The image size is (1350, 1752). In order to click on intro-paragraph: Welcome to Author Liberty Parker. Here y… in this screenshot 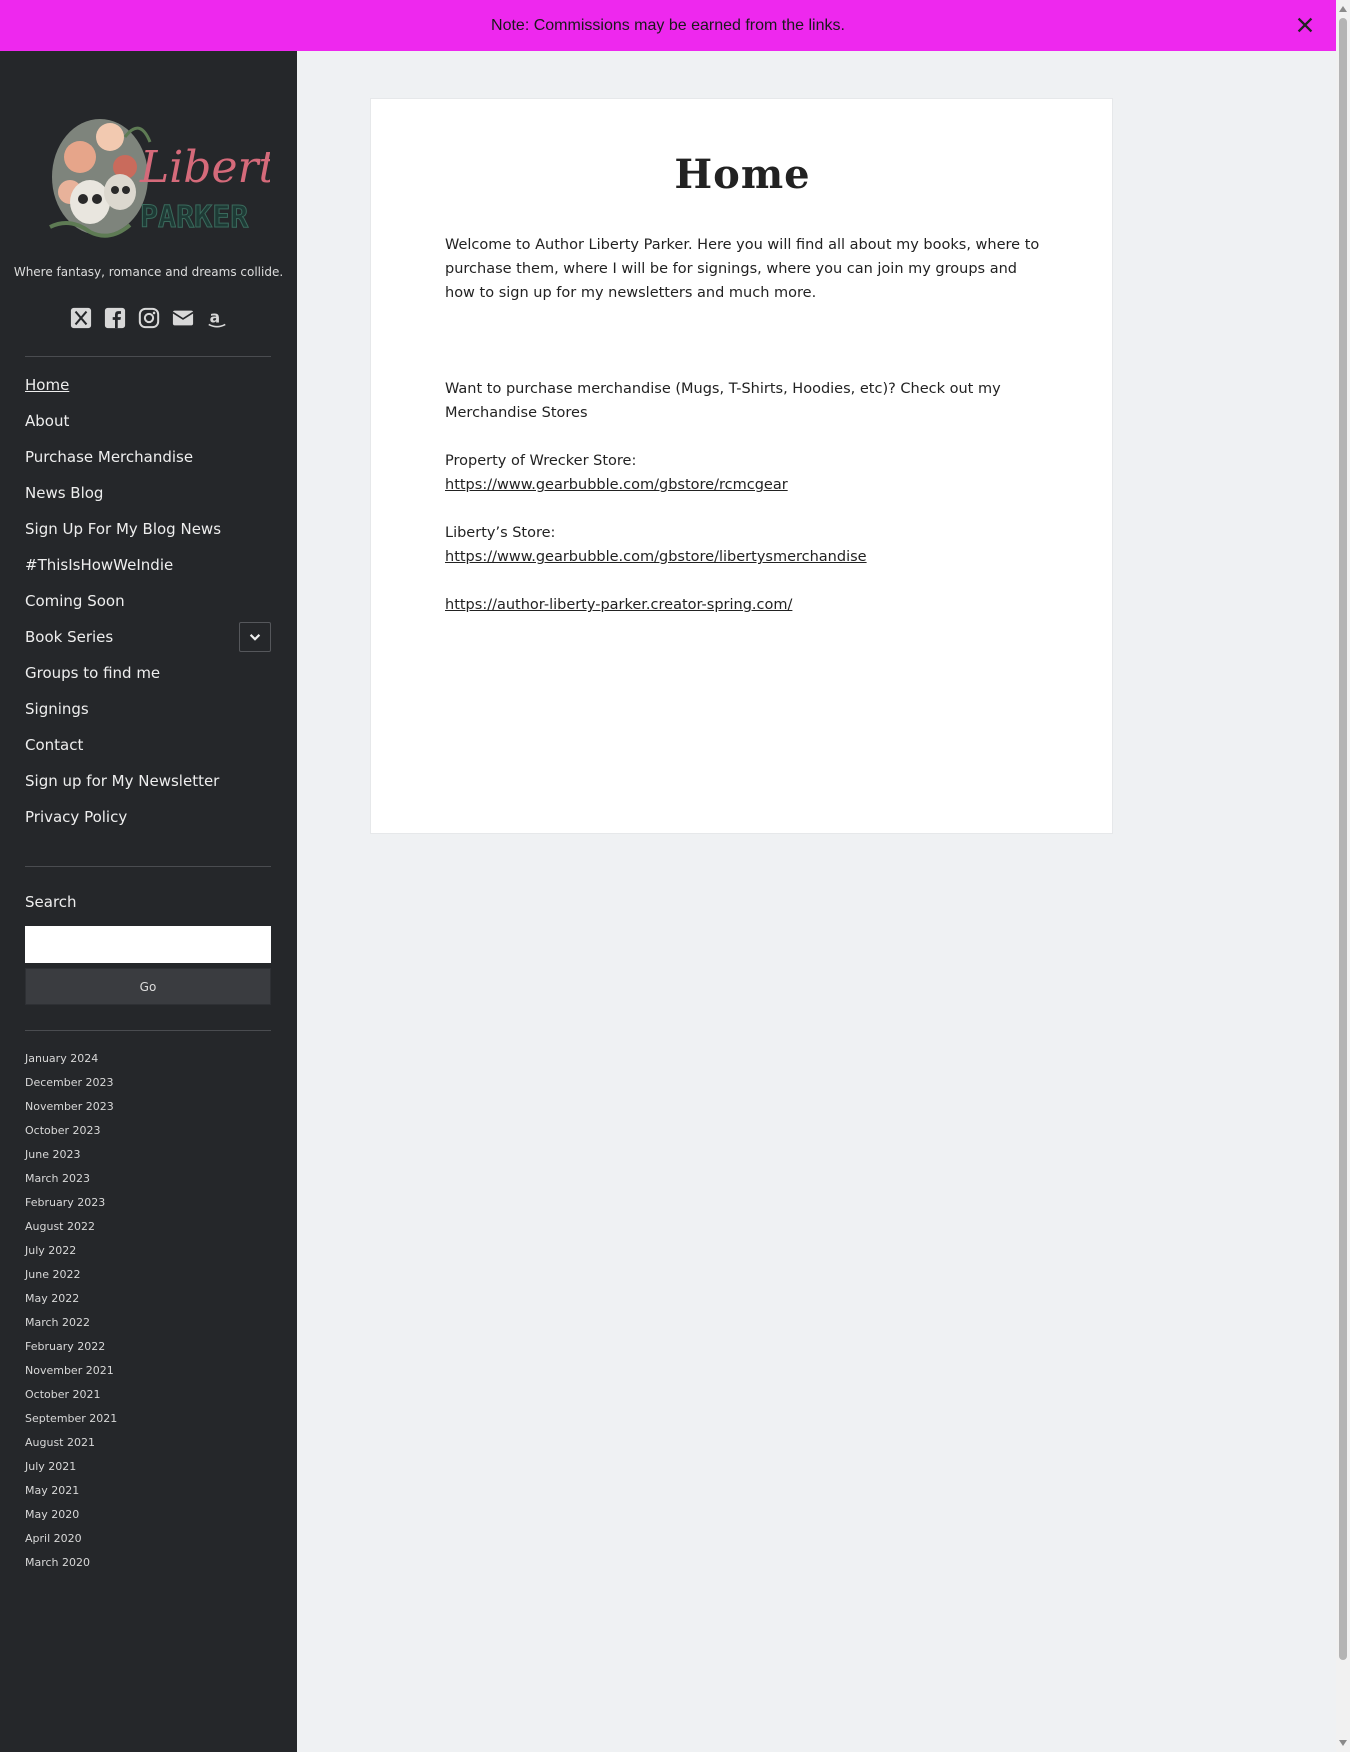, I will do `click(742, 269)`.